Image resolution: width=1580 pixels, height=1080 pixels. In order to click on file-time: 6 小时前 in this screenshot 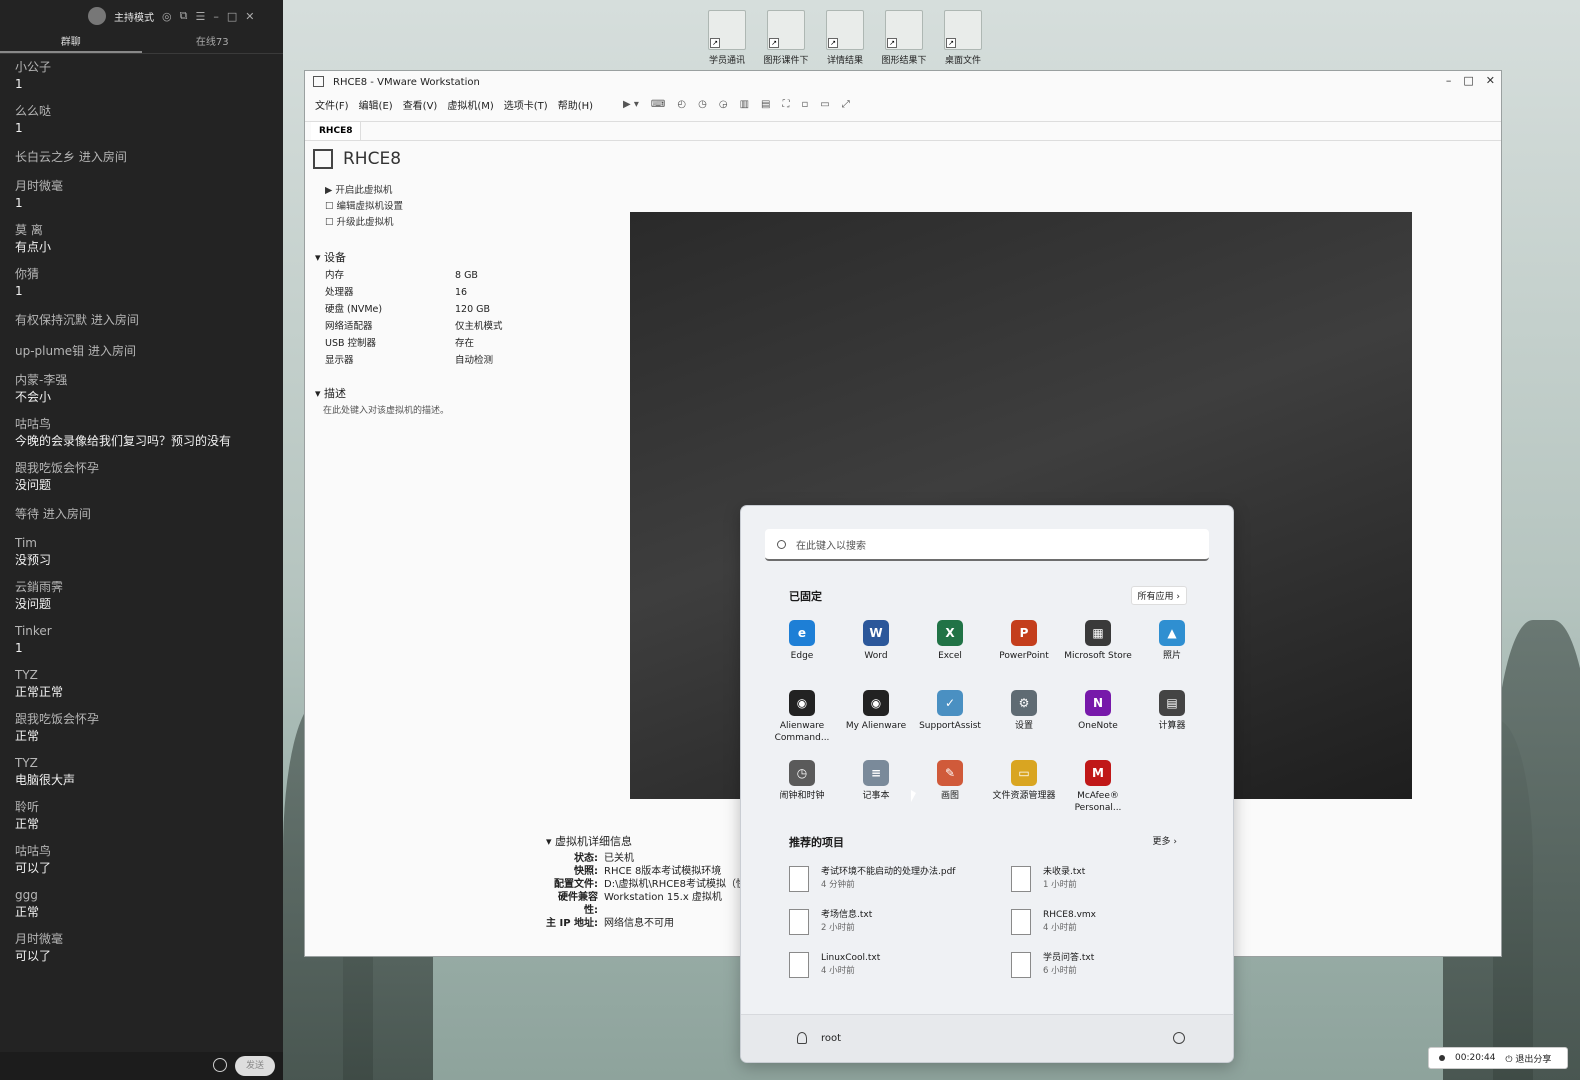, I will do `click(1060, 971)`.